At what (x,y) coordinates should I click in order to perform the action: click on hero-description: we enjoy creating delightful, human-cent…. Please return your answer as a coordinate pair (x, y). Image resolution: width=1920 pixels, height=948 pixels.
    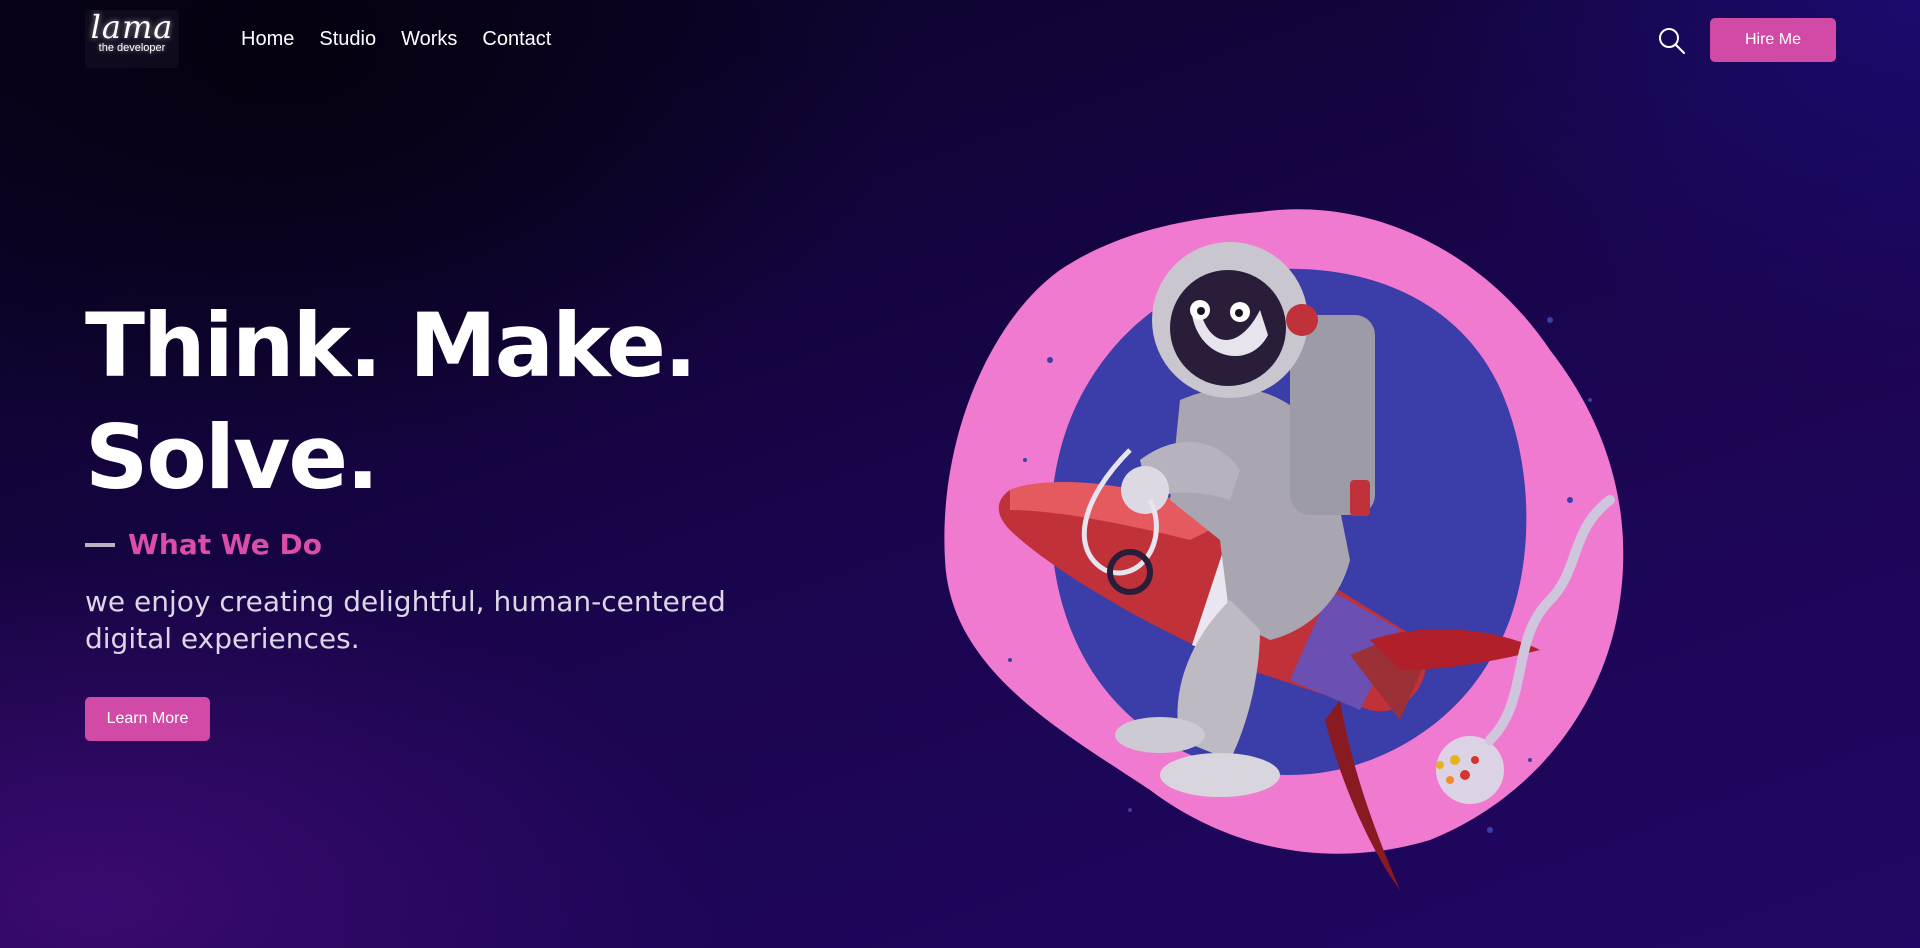
    Looking at the image, I should click on (405, 620).